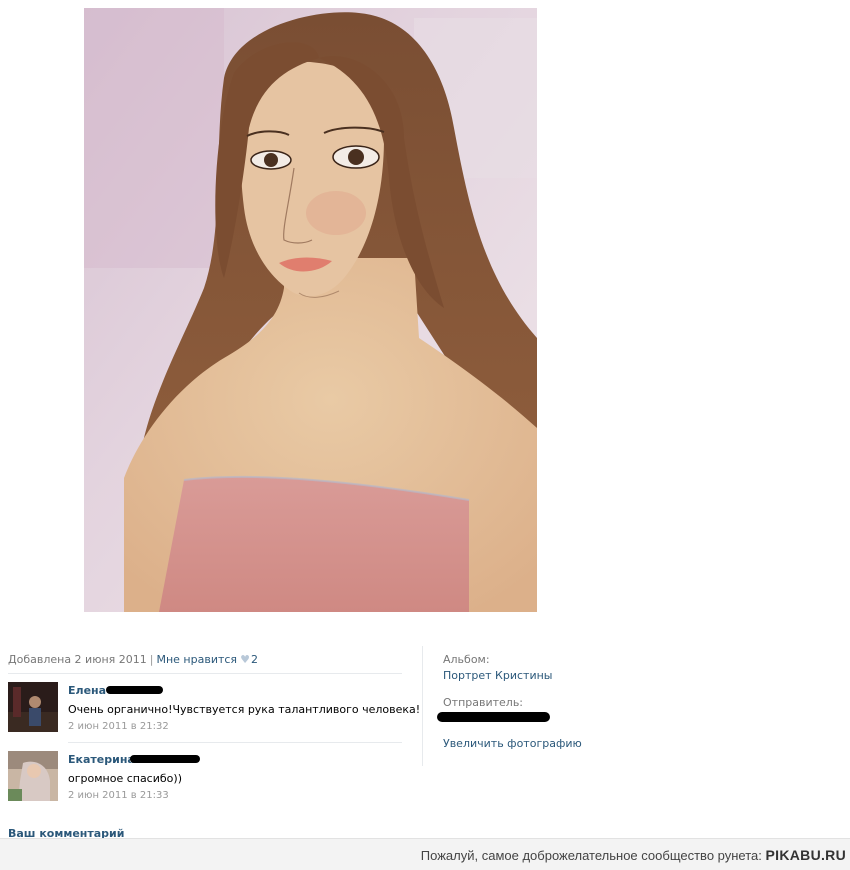 This screenshot has height=870, width=850. Describe the element at coordinates (497, 675) in the screenshot. I see `album-link: Портрет Кристины` at that location.